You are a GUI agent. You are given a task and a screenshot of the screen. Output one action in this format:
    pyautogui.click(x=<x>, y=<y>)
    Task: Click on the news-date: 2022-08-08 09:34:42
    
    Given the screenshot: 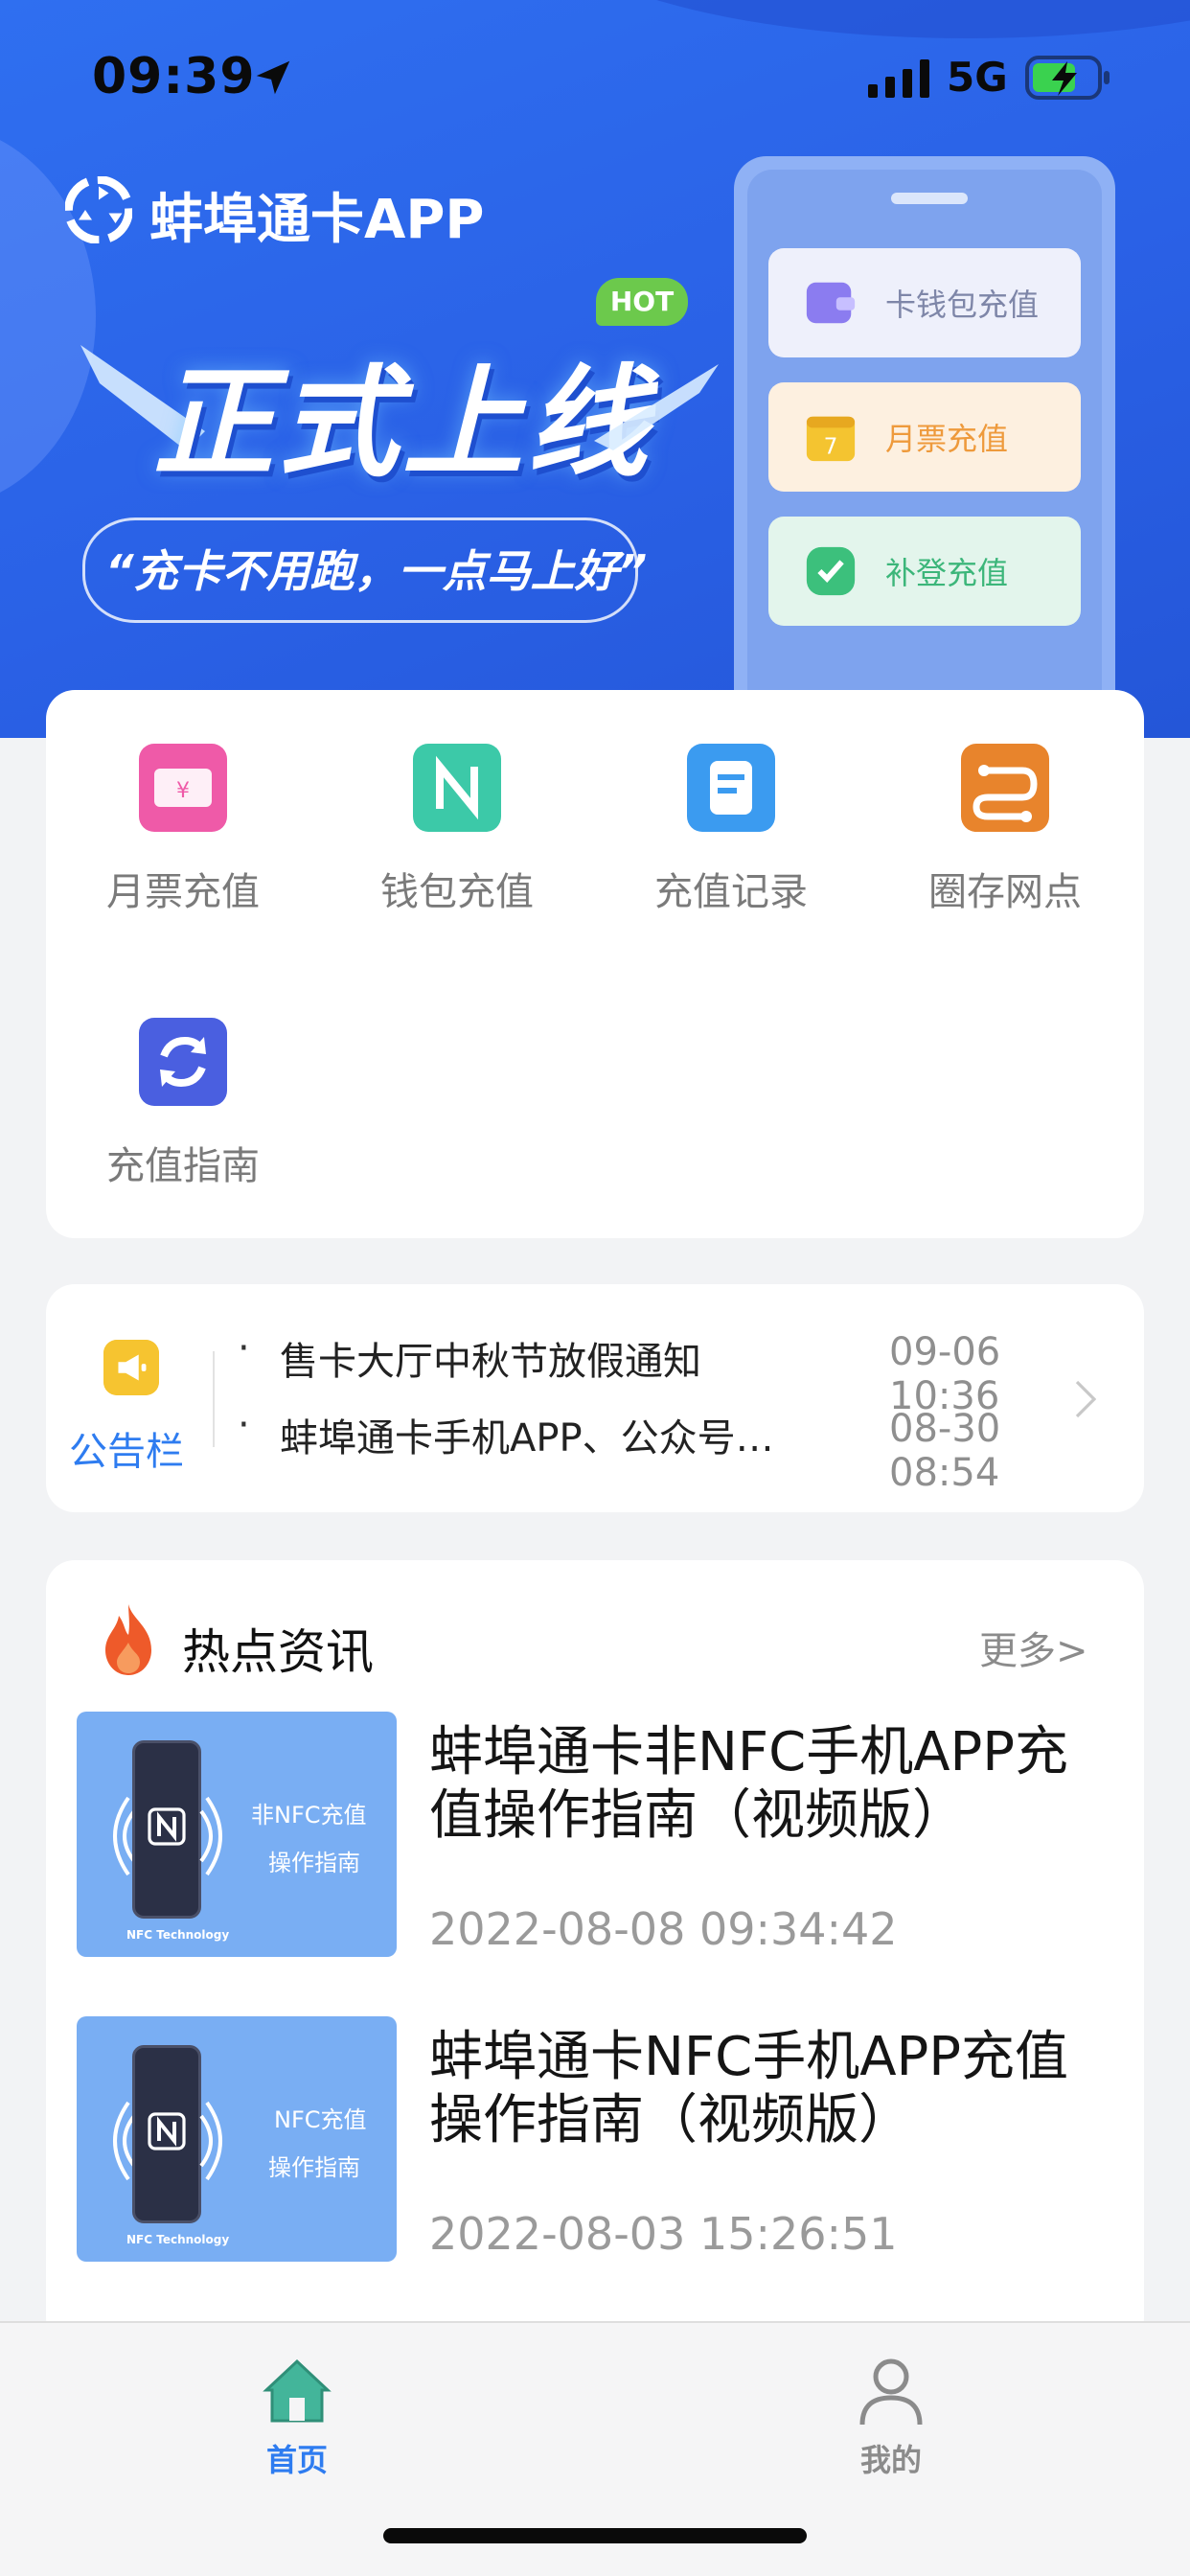 What is the action you would take?
    pyautogui.click(x=664, y=1929)
    